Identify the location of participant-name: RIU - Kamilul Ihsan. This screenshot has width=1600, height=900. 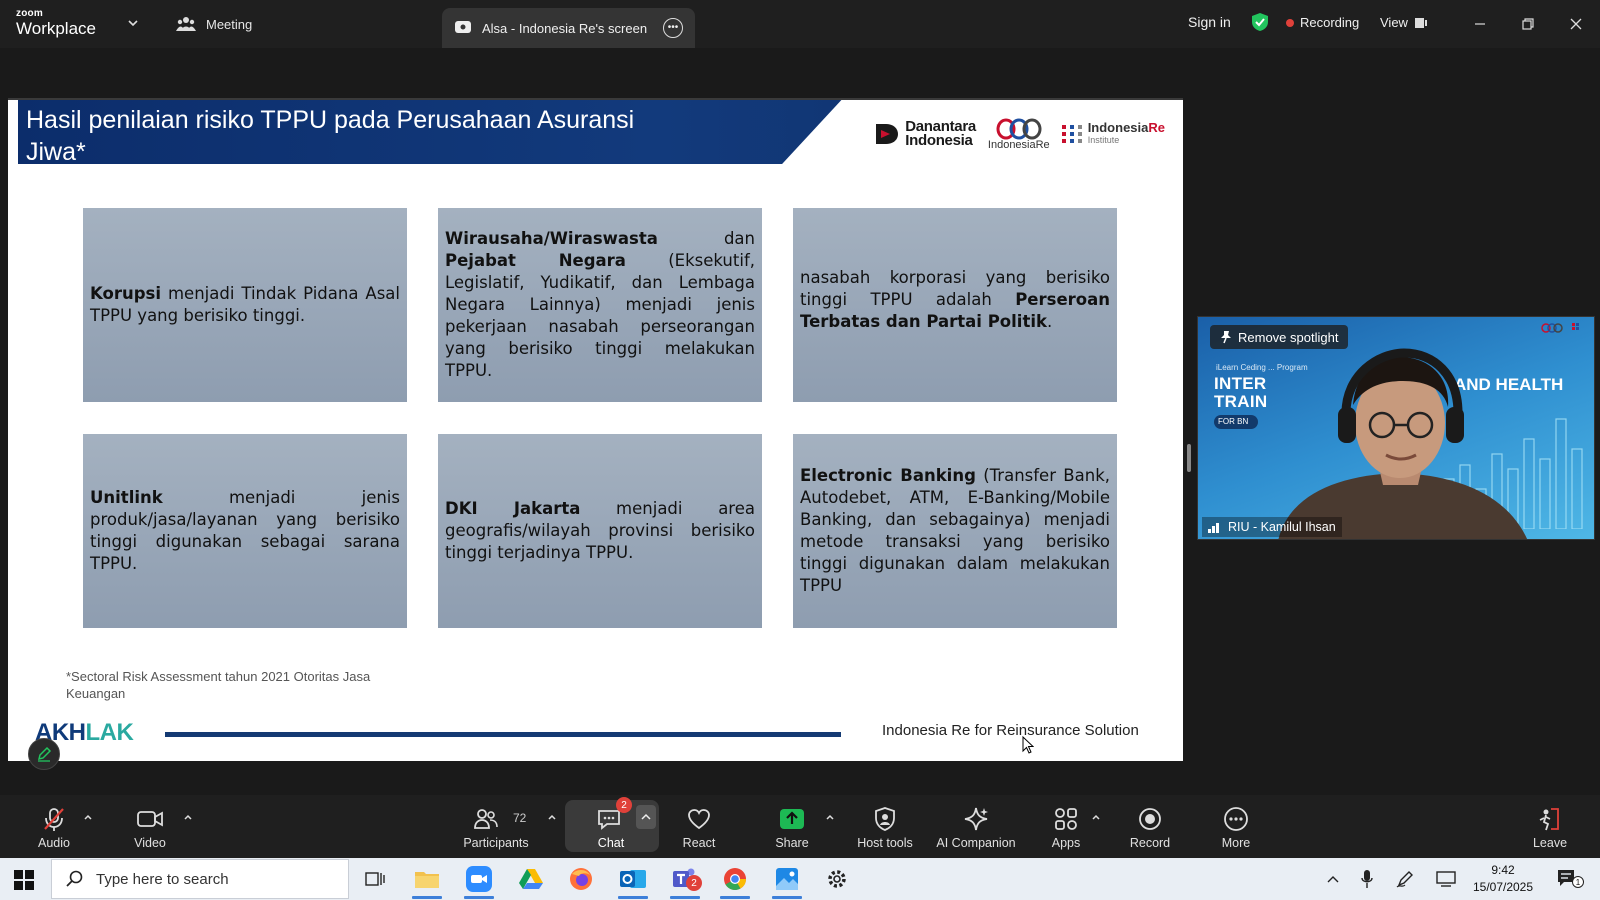
(1282, 527).